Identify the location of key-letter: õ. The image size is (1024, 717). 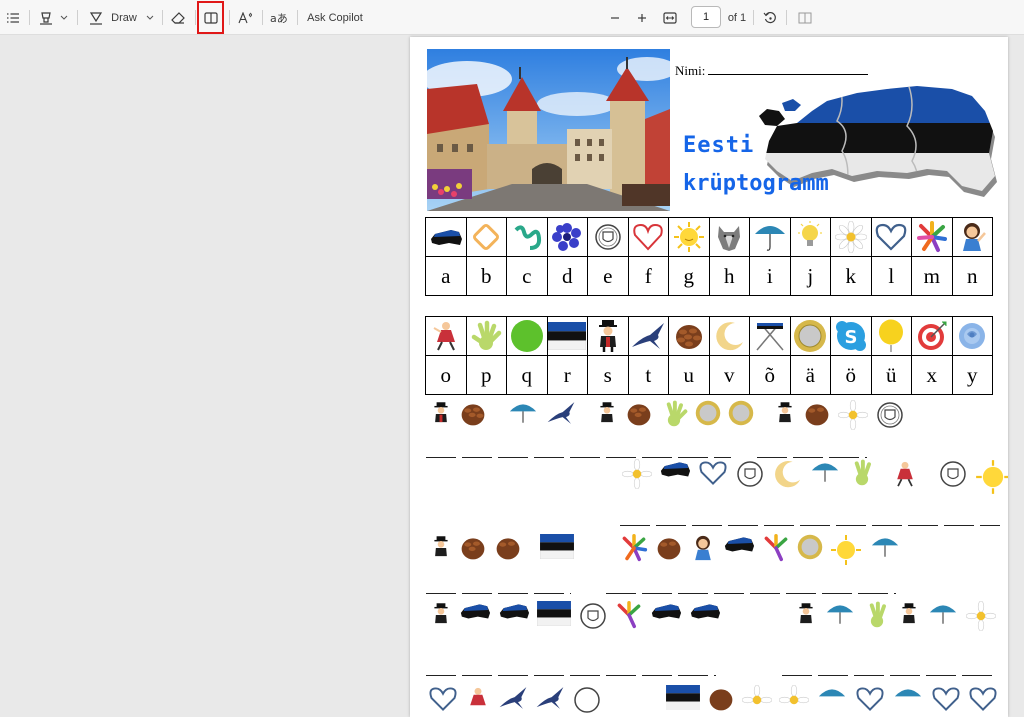
(770, 375).